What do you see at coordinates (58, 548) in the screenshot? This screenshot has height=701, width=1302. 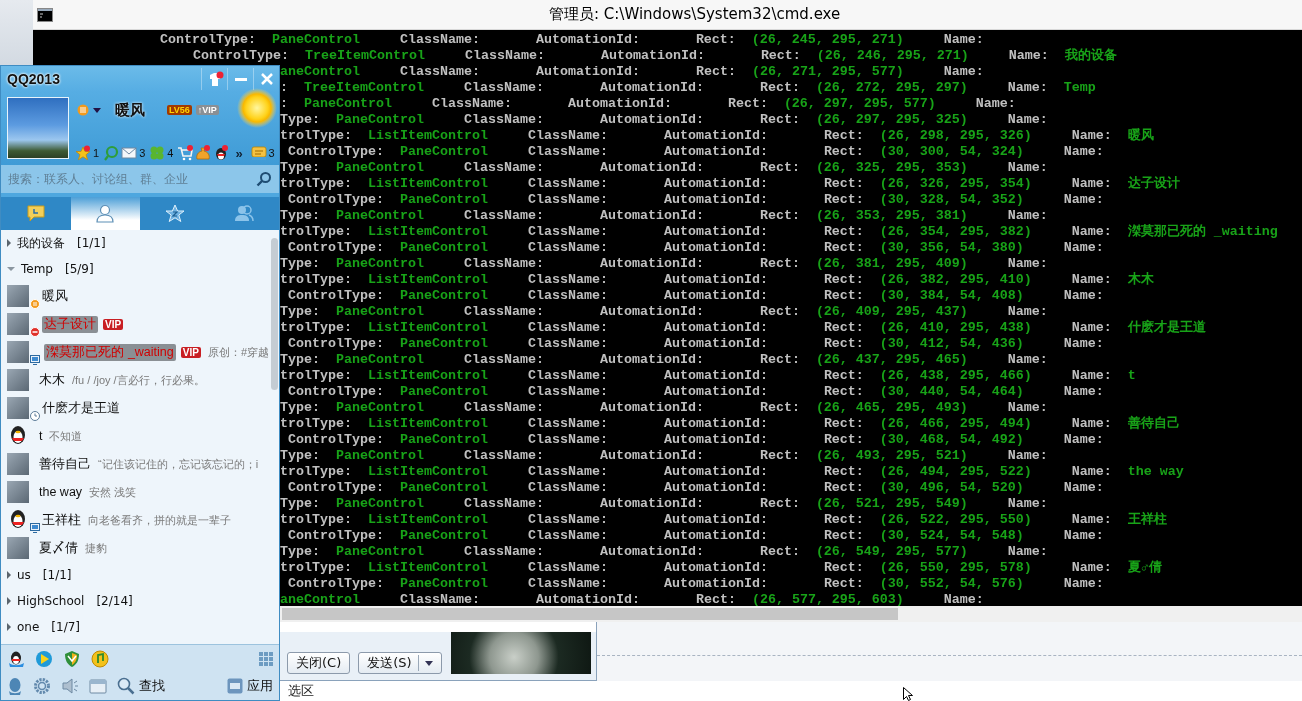 I see `contact-name: 夏〆倩` at bounding box center [58, 548].